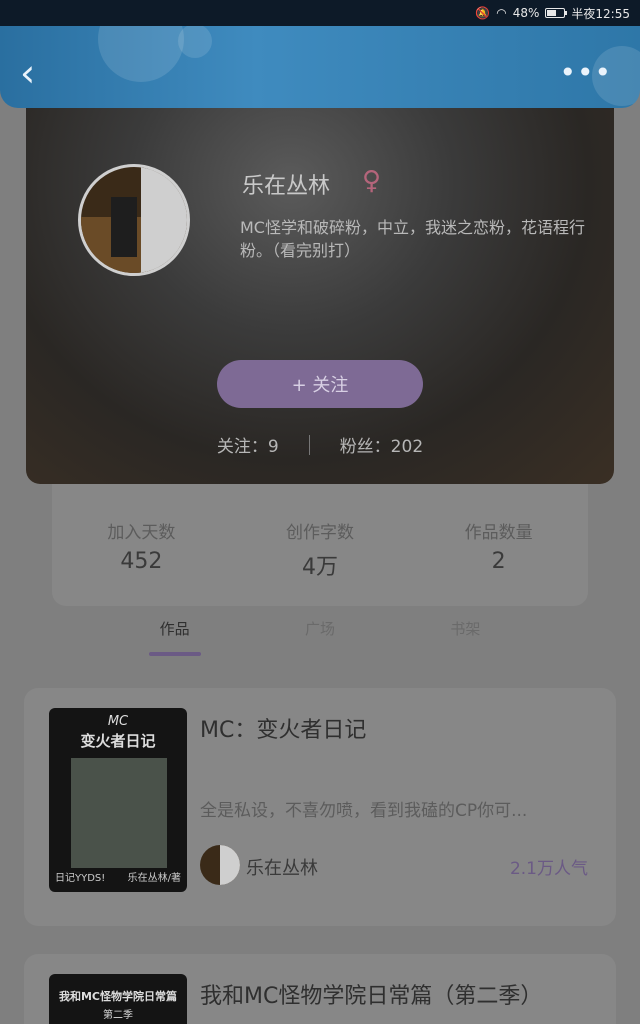  Describe the element at coordinates (118, 800) in the screenshot. I see `work-cover: MC 变火者日记 日记YYDS! 乐在丛林/著` at that location.